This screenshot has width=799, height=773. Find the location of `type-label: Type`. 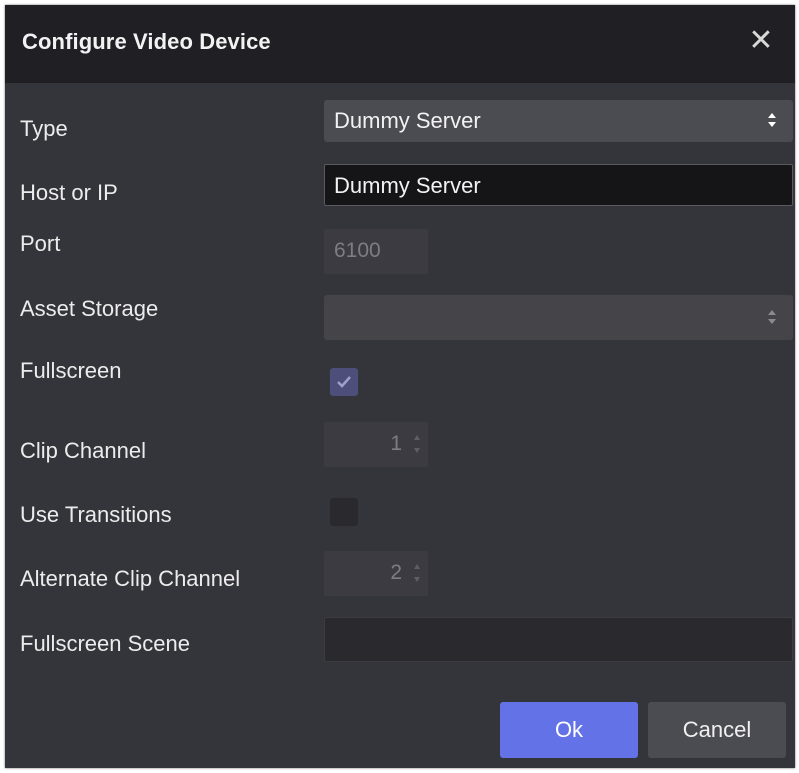

type-label: Type is located at coordinates (44, 128).